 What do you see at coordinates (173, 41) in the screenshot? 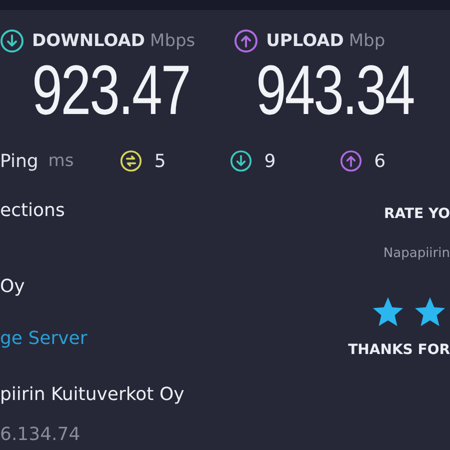
I see `unit-label: Mbps` at bounding box center [173, 41].